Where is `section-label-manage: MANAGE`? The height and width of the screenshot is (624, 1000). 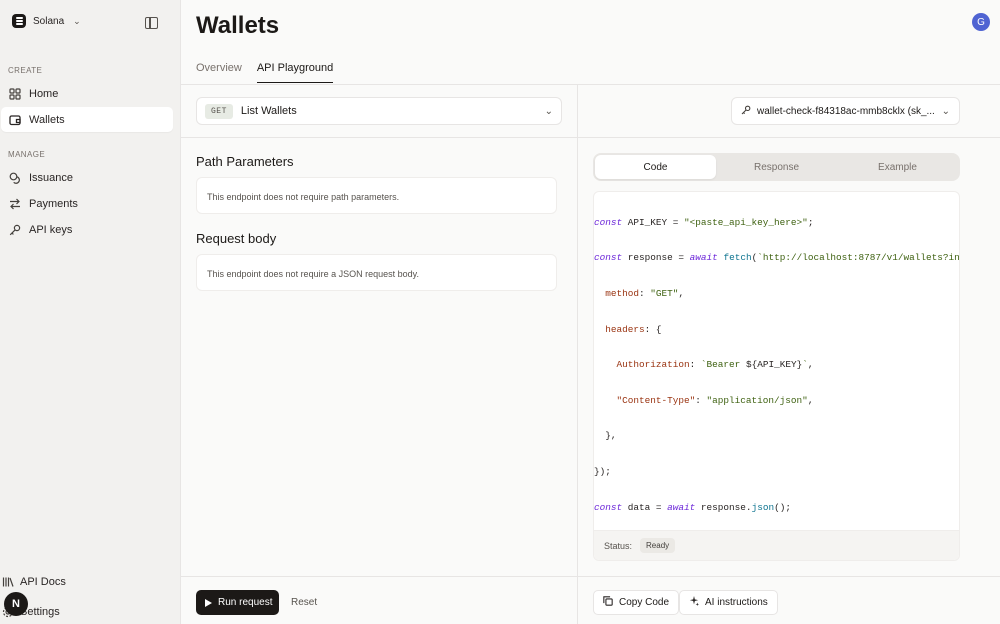 section-label-manage: MANAGE is located at coordinates (27, 154).